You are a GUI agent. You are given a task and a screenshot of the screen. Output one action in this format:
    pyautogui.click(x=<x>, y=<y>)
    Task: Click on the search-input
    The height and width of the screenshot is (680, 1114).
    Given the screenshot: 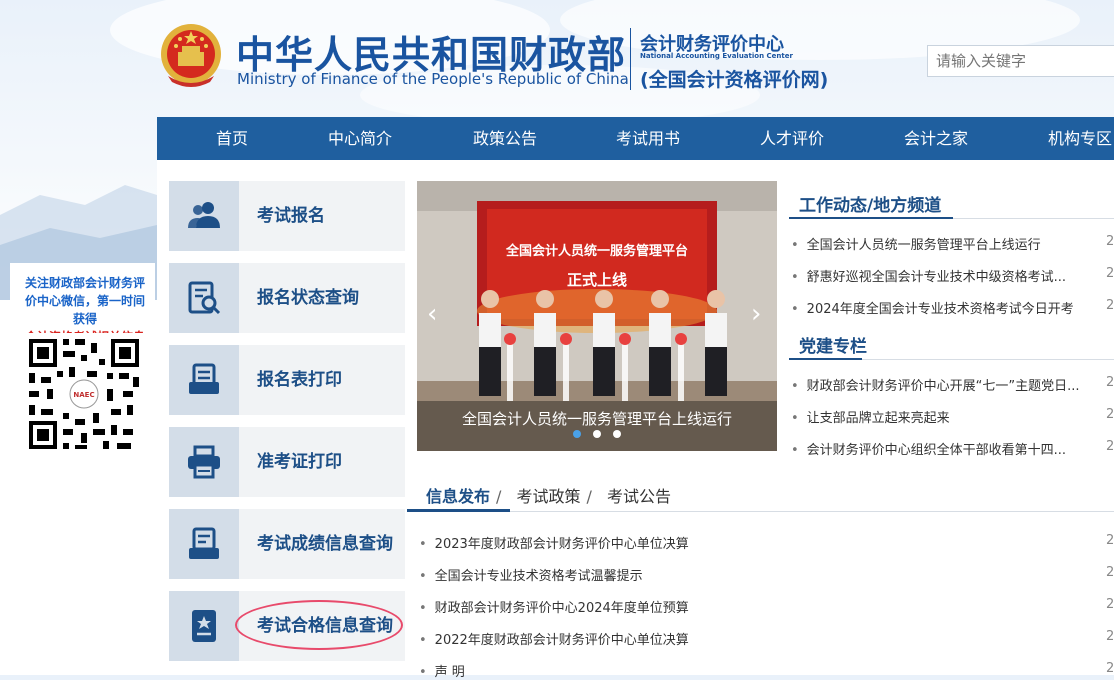 What is the action you would take?
    pyautogui.click(x=1020, y=61)
    